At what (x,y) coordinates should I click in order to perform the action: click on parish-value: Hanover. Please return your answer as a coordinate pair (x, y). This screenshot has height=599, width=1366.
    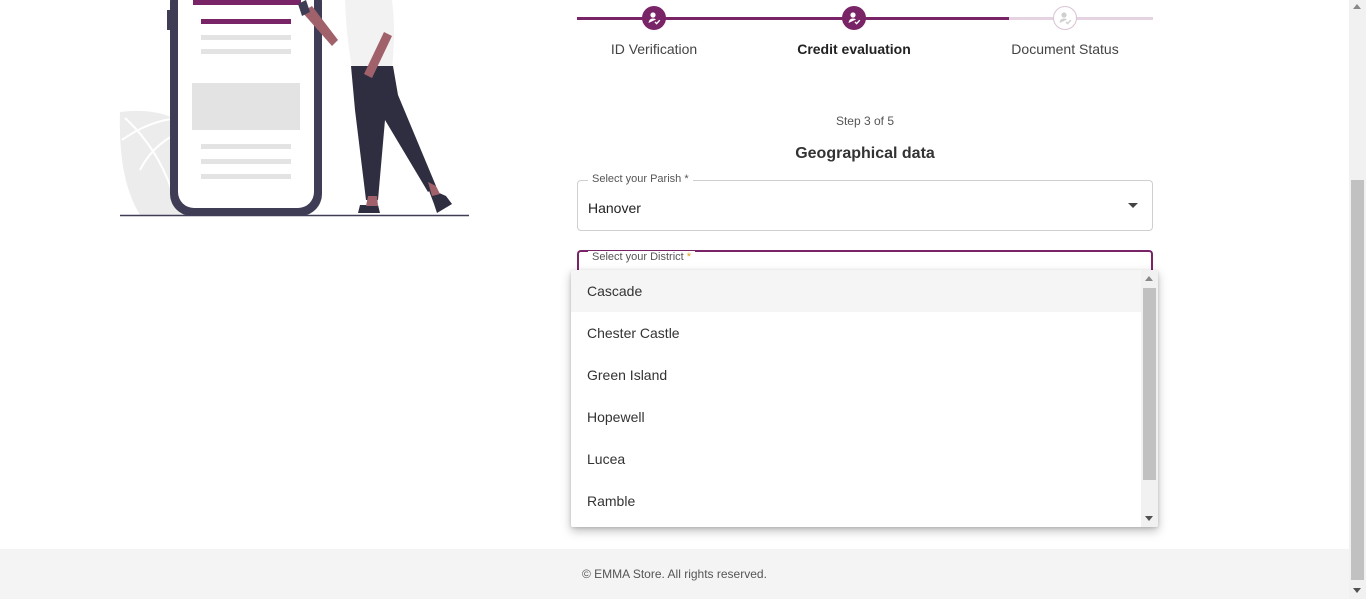
    Looking at the image, I should click on (614, 208).